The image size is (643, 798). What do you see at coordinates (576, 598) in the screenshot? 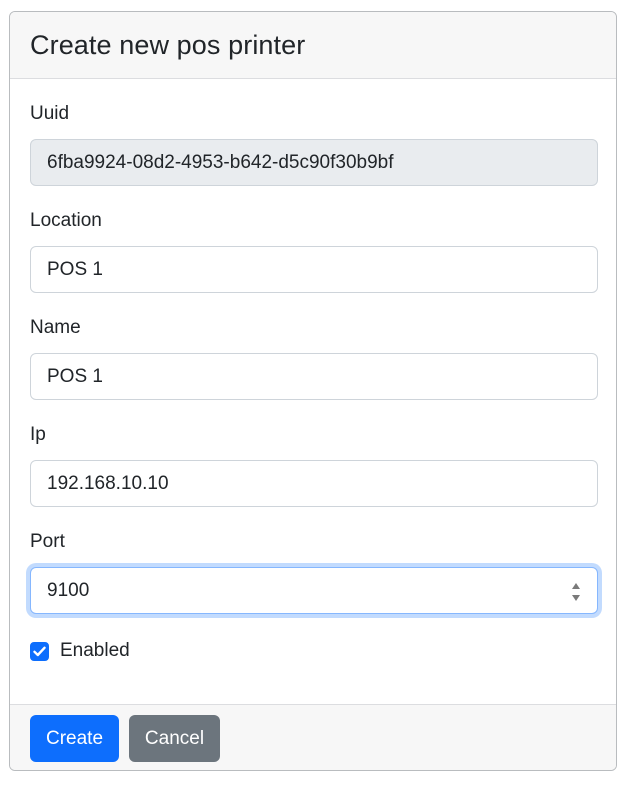
I see `spin-down-icon` at bounding box center [576, 598].